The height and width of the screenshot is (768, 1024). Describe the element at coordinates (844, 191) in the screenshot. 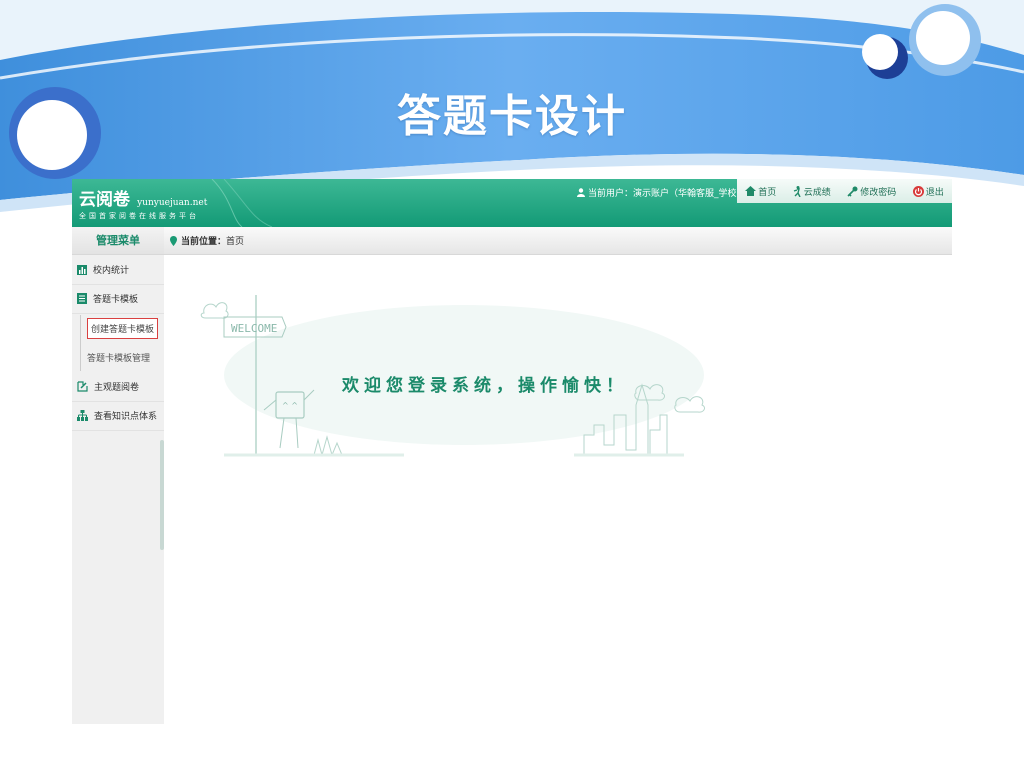

I see `header-nav: 首页 云成绩 修改密码 退出` at that location.